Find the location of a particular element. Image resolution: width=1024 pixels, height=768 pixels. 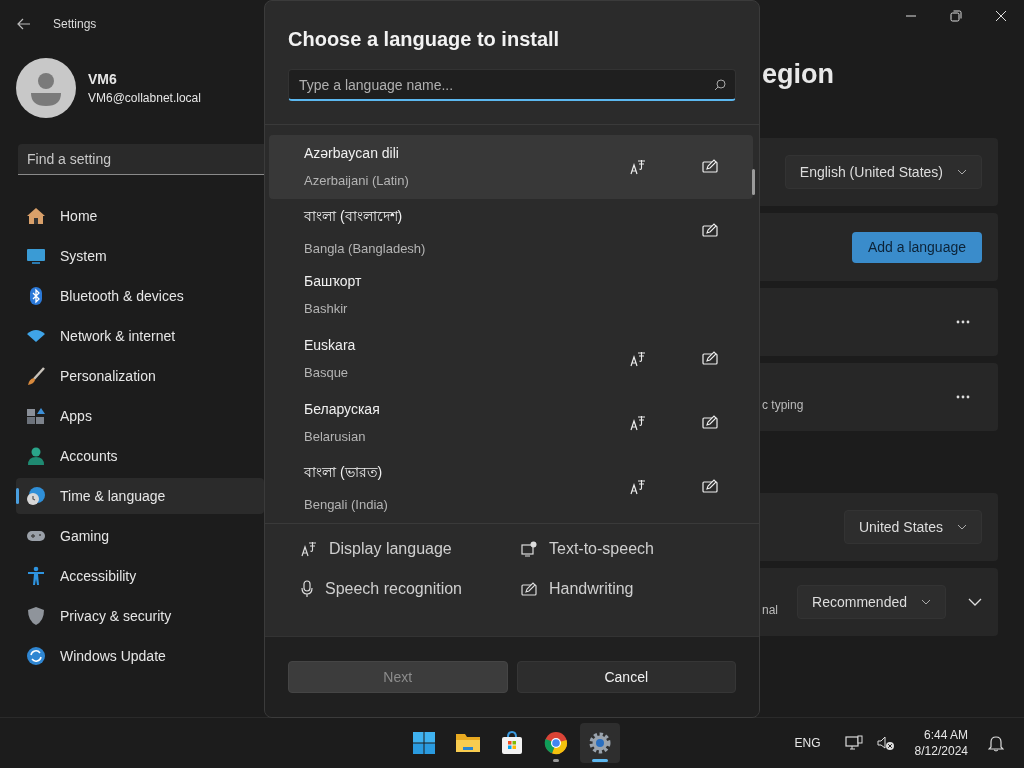

clock-date: 8/12/2024 is located at coordinates (941, 751).